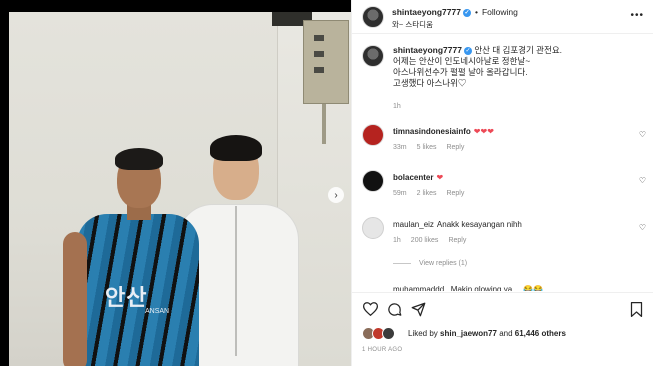 The height and width of the screenshot is (366, 653). What do you see at coordinates (413, 224) in the screenshot?
I see `comment-username: maulan_eiz` at bounding box center [413, 224].